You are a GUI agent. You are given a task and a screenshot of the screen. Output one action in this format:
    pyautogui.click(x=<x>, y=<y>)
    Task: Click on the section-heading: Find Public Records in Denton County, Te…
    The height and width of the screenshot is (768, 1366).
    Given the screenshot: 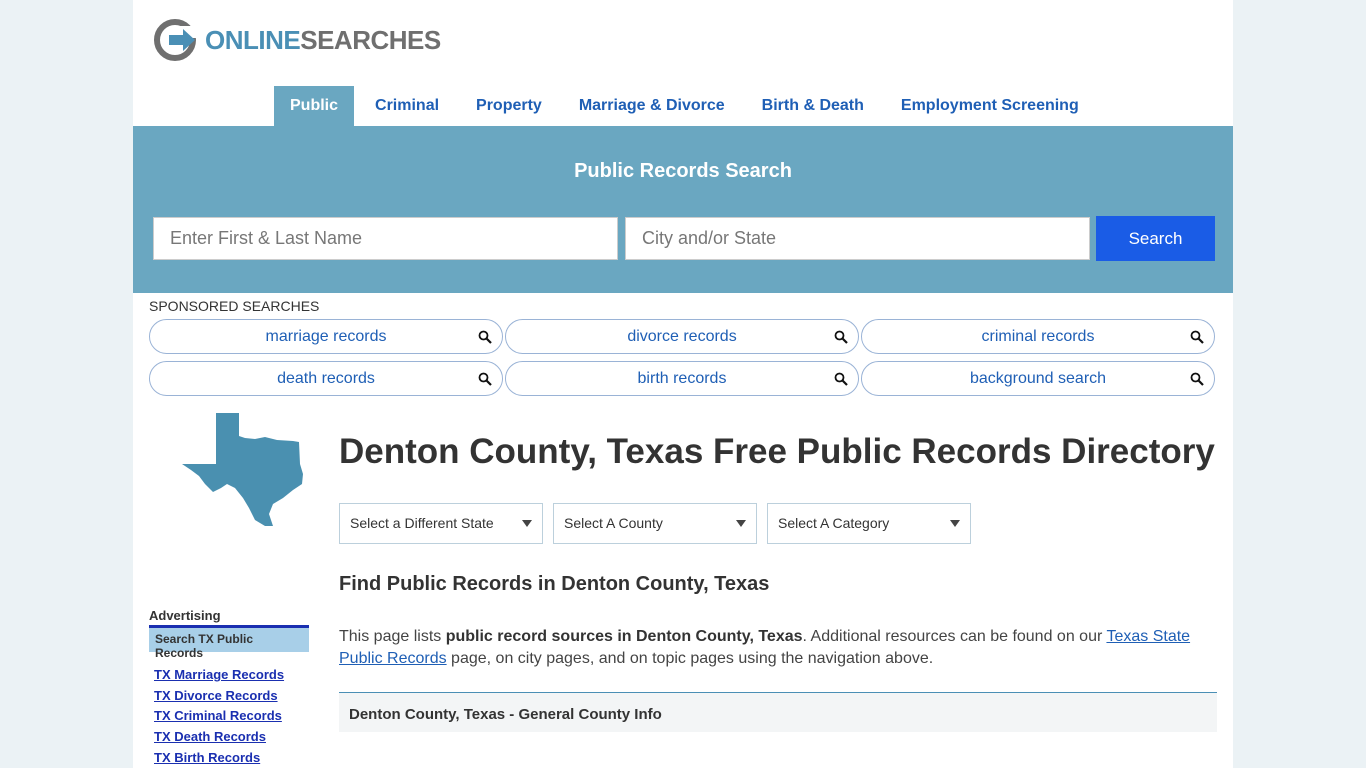 What is the action you would take?
    pyautogui.click(x=554, y=584)
    